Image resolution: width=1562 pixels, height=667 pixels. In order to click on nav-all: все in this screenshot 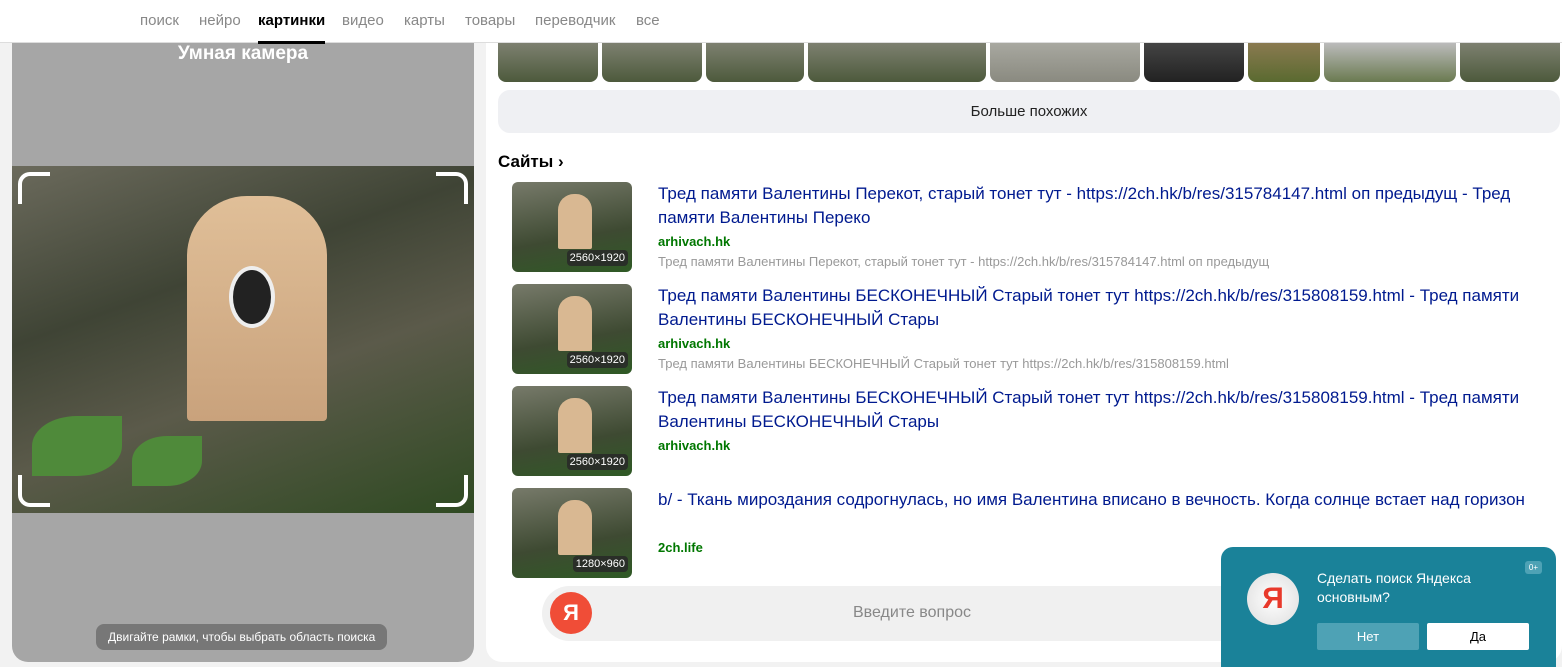, I will do `click(648, 20)`.